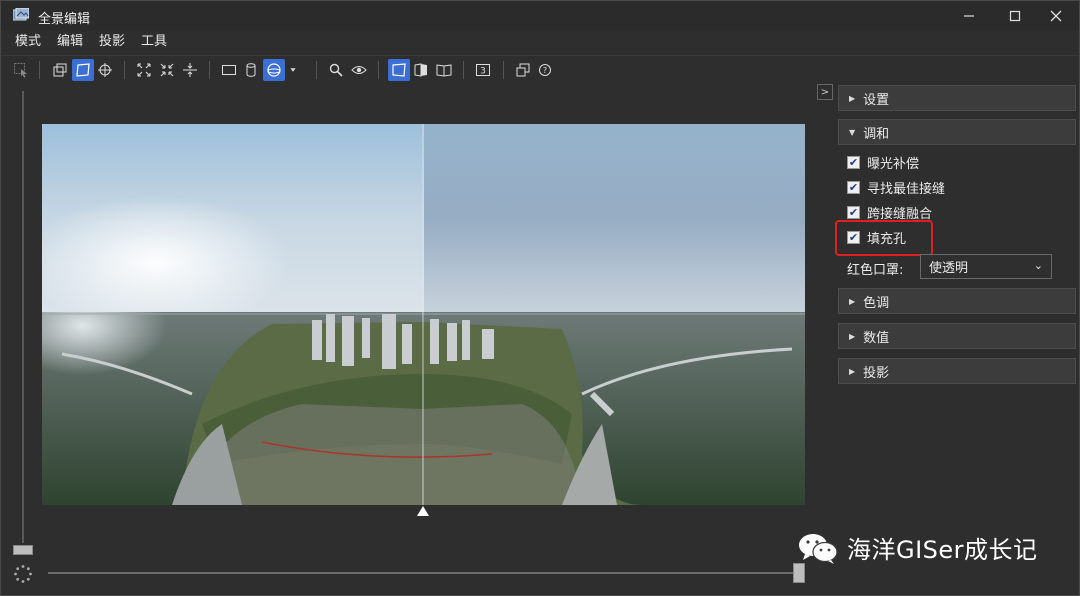 The image size is (1080, 596). What do you see at coordinates (23, 550) in the screenshot?
I see `vertical-slider-thumb` at bounding box center [23, 550].